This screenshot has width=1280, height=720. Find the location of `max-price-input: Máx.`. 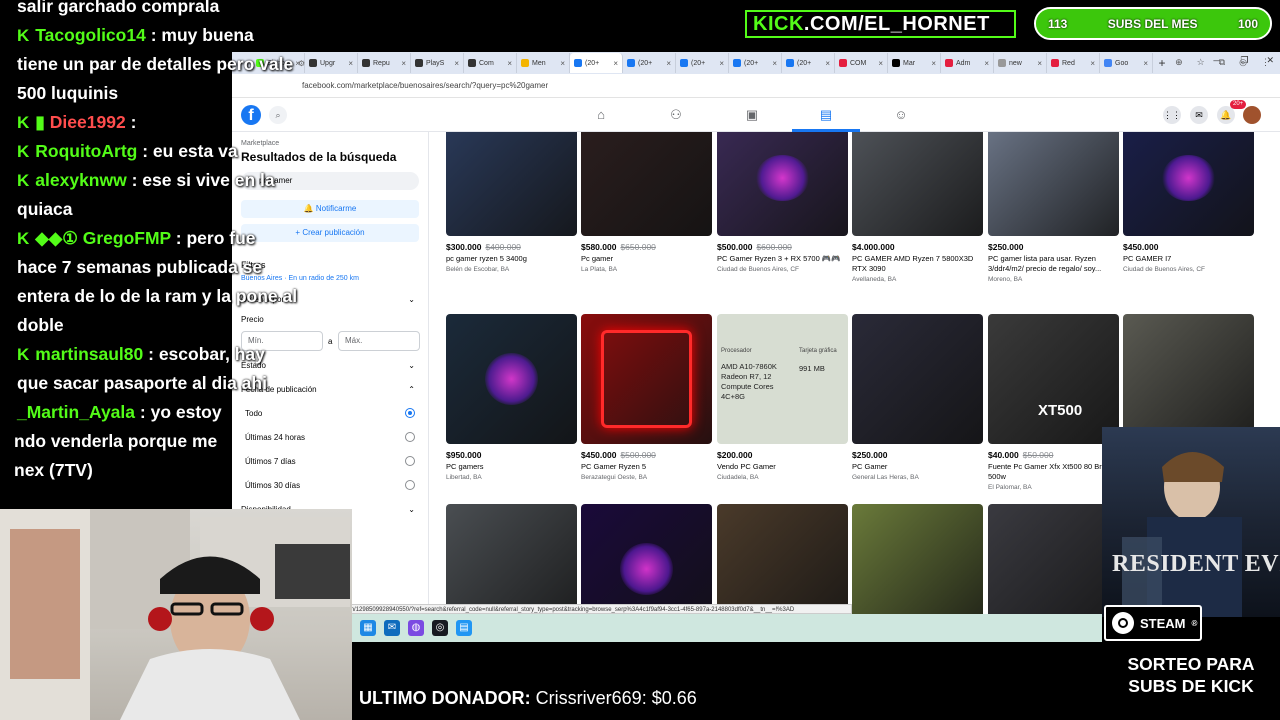

max-price-input: Máx. is located at coordinates (379, 341).